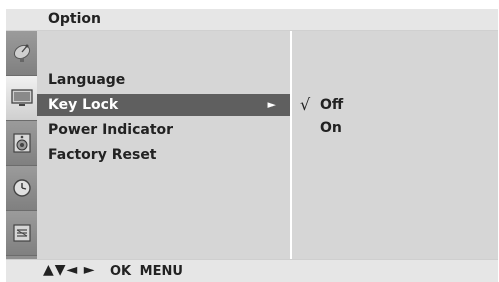 This screenshot has height=282, width=499. What do you see at coordinates (331, 128) in the screenshot?
I see `option-label: On` at bounding box center [331, 128].